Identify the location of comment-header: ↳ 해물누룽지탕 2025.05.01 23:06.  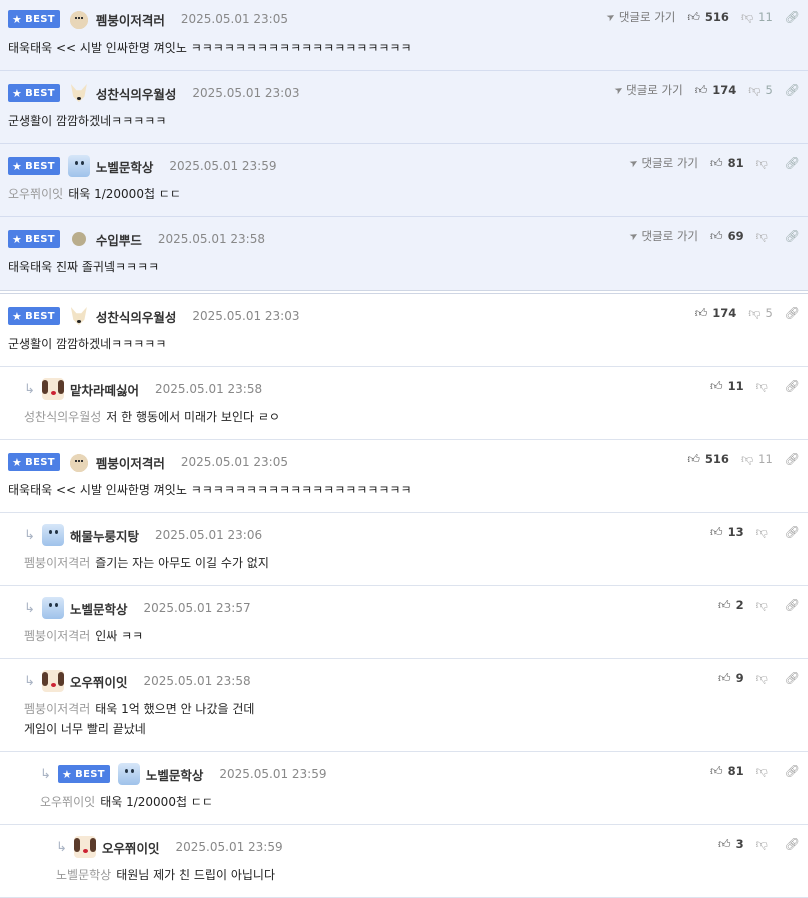
(143, 535).